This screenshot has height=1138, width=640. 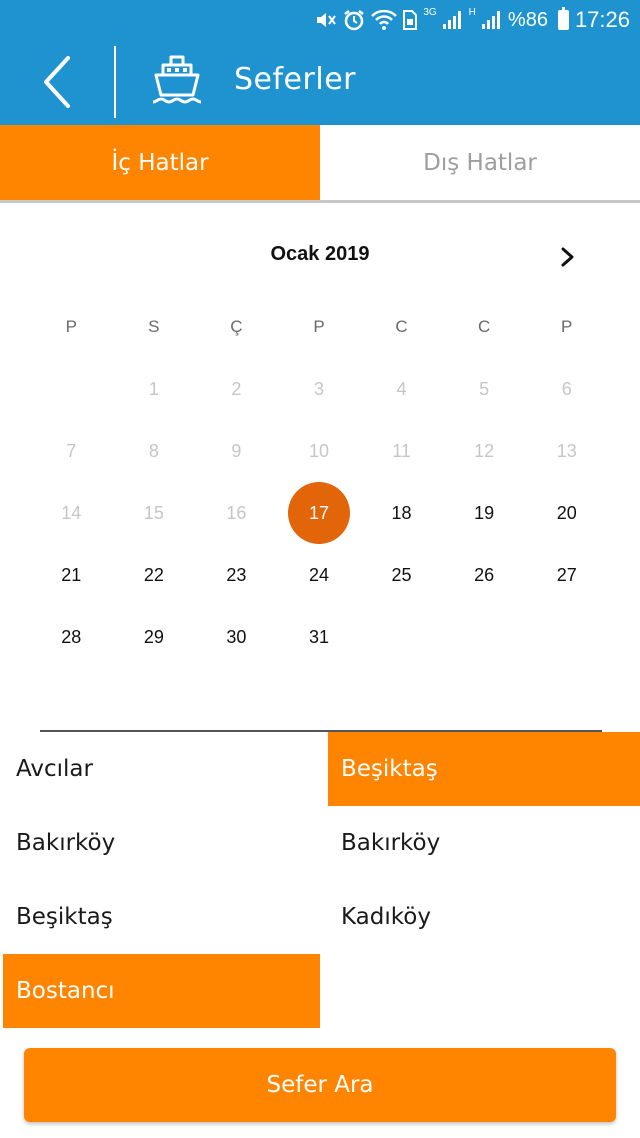 I want to click on calendar-day: 7, so click(x=71, y=451).